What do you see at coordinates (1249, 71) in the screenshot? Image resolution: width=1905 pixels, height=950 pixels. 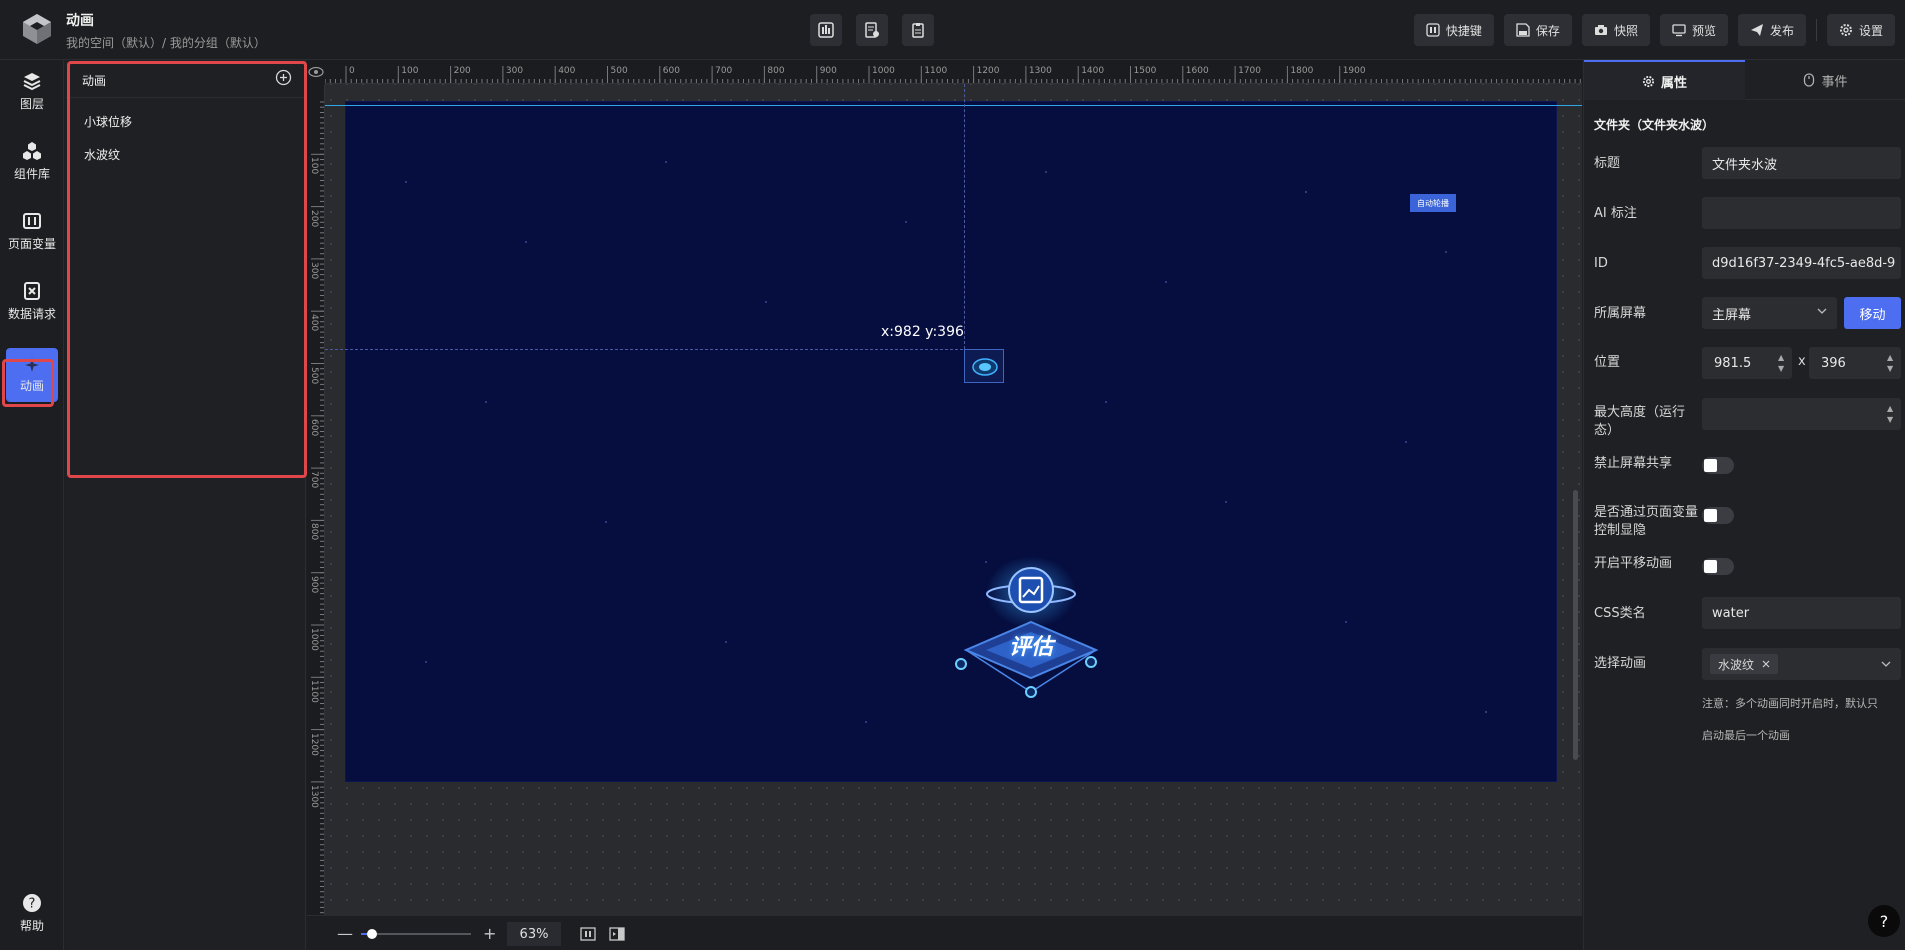 I see `ruler-top-label: 1700` at bounding box center [1249, 71].